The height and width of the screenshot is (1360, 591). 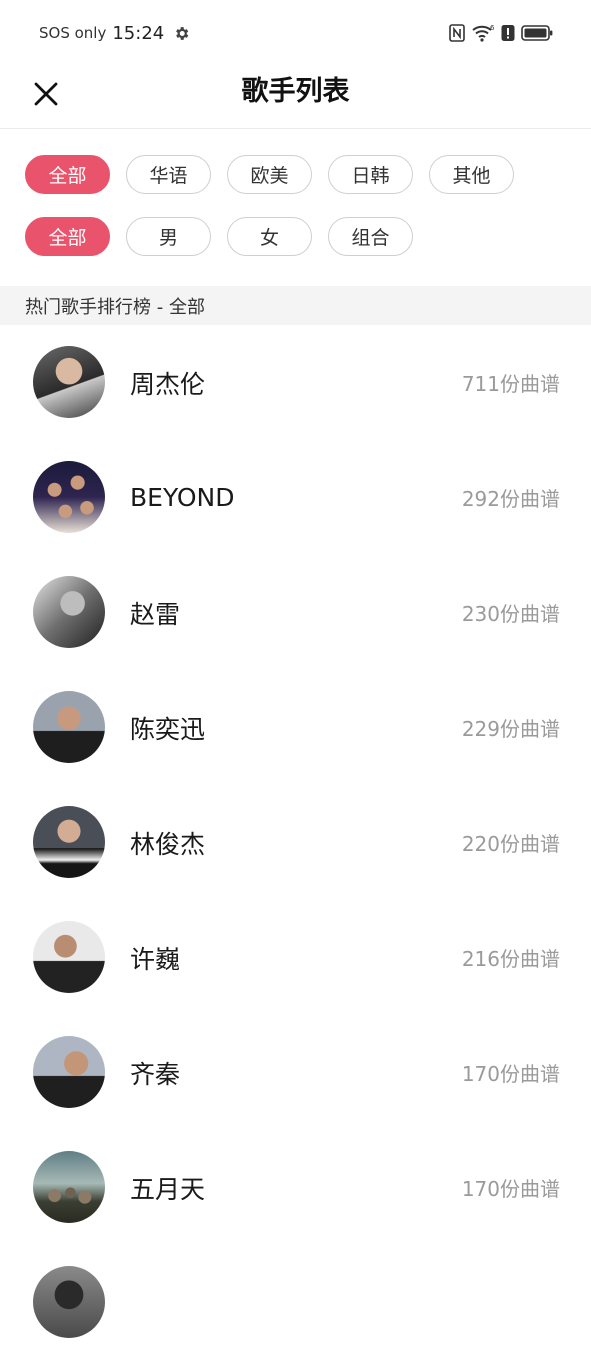 What do you see at coordinates (269, 236) in the screenshot?
I see `gender-chip-female: 女` at bounding box center [269, 236].